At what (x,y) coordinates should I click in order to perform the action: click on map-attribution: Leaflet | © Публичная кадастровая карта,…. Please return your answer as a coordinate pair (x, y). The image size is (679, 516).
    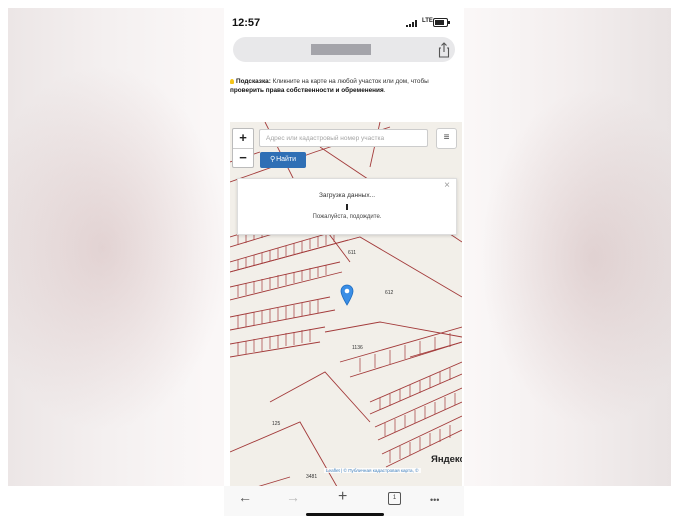
    Looking at the image, I should click on (372, 470).